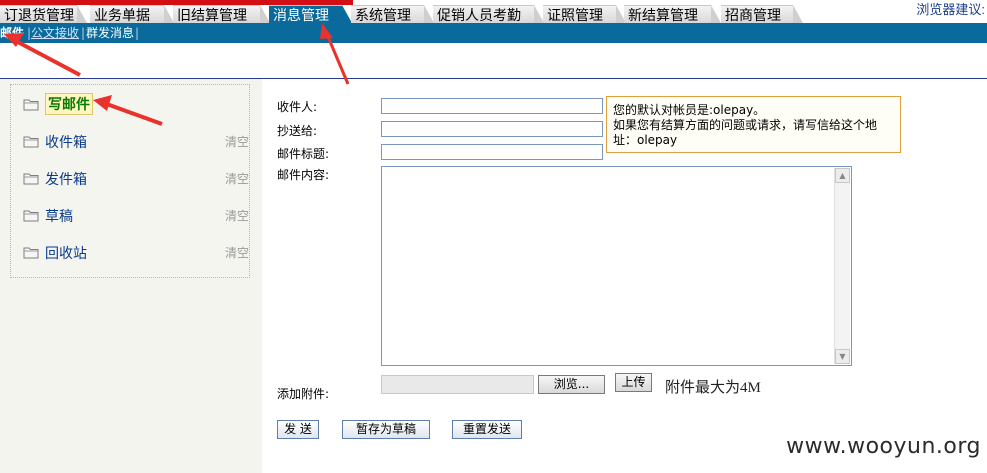 This screenshot has width=987, height=473. What do you see at coordinates (212, 15) in the screenshot?
I see `tab-label: 旧结算管理` at bounding box center [212, 15].